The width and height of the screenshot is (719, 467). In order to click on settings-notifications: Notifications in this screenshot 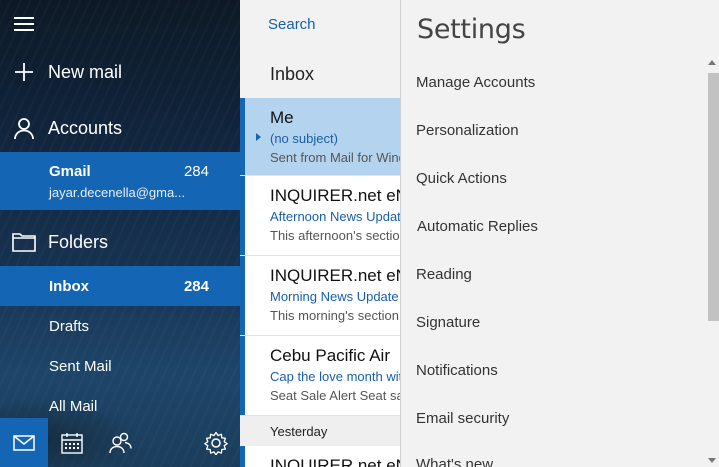, I will do `click(551, 371)`.